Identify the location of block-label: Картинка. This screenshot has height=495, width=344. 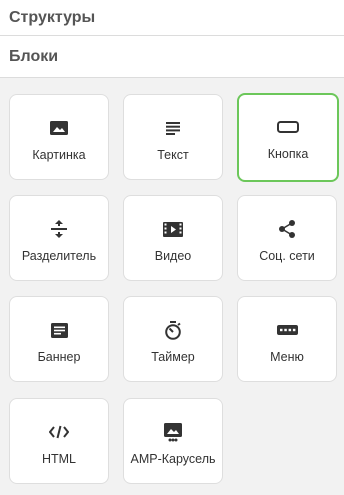
(59, 155).